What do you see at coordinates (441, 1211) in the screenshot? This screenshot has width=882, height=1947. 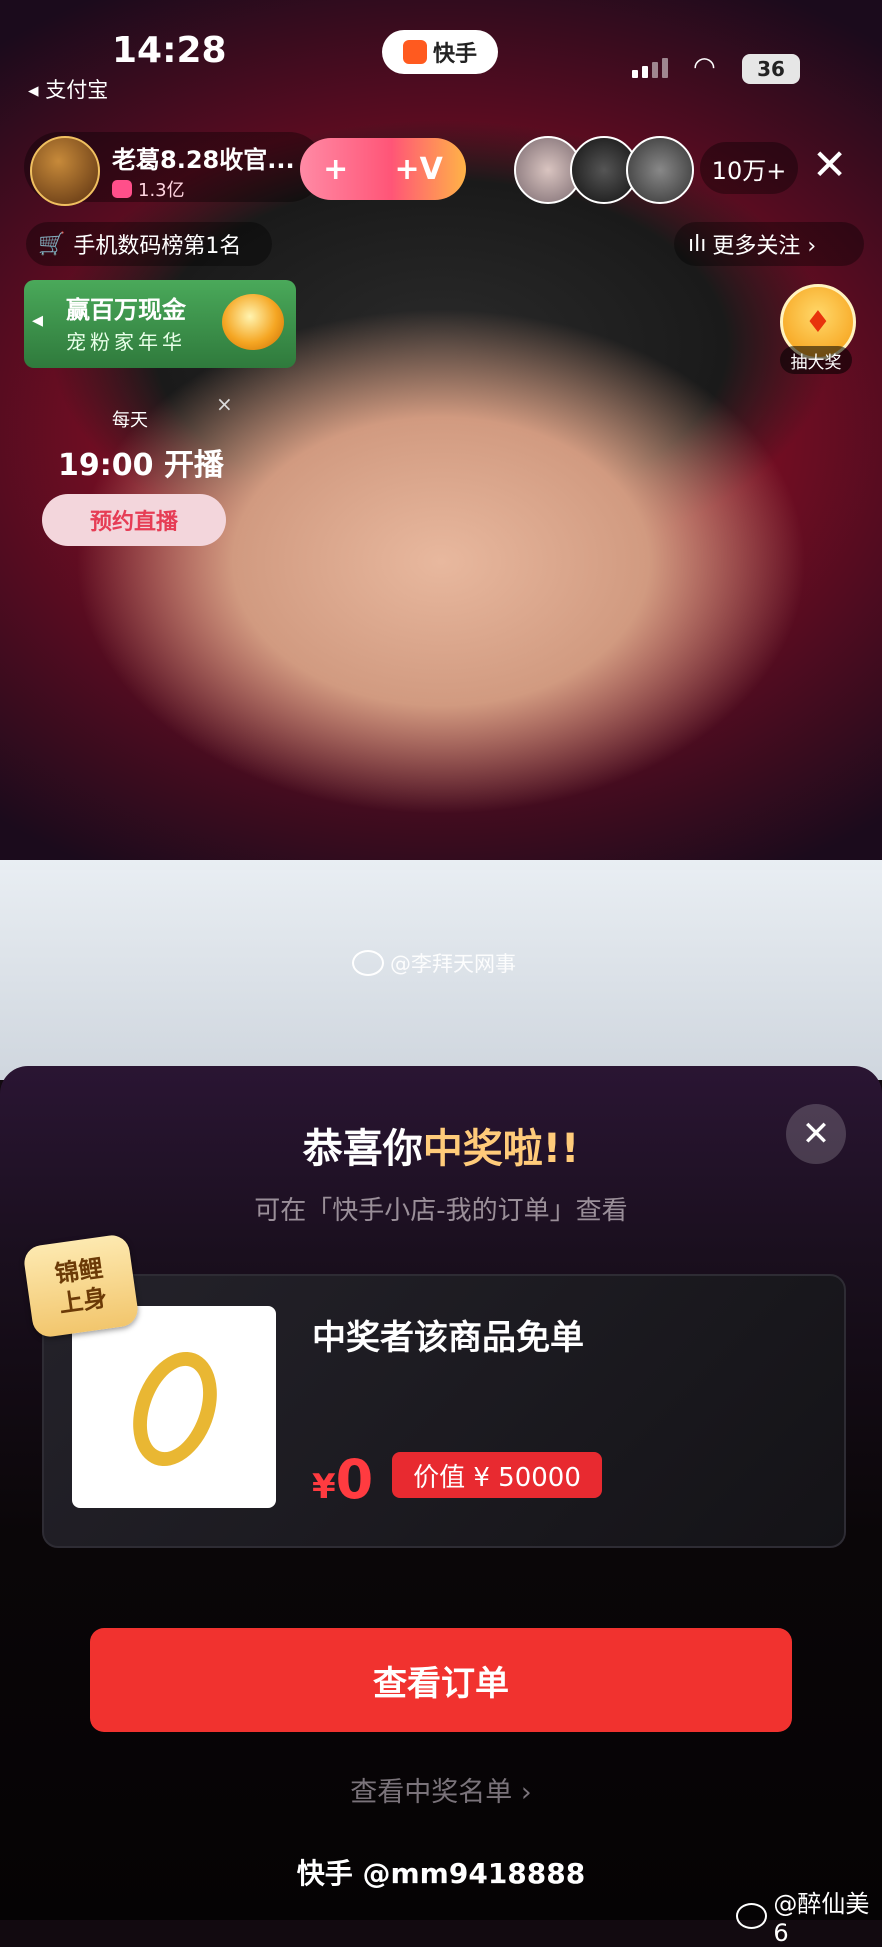 I see `sheet-subtitle: 可在「快手小店-我的订单」查看` at bounding box center [441, 1211].